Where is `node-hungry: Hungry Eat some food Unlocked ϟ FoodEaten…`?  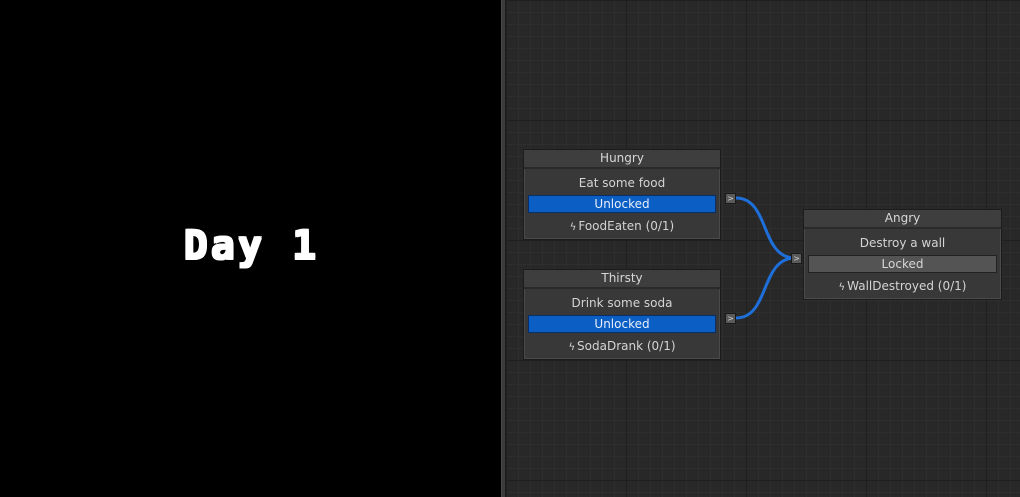 node-hungry: Hungry Eat some food Unlocked ϟ FoodEaten… is located at coordinates (622, 194).